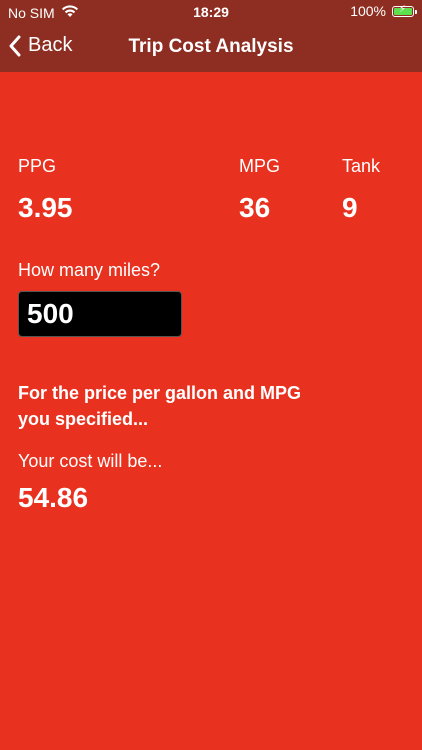 This screenshot has width=422, height=750. Describe the element at coordinates (160, 393) in the screenshot. I see `result-description-line-1: For the price per gallon and MPG` at that location.